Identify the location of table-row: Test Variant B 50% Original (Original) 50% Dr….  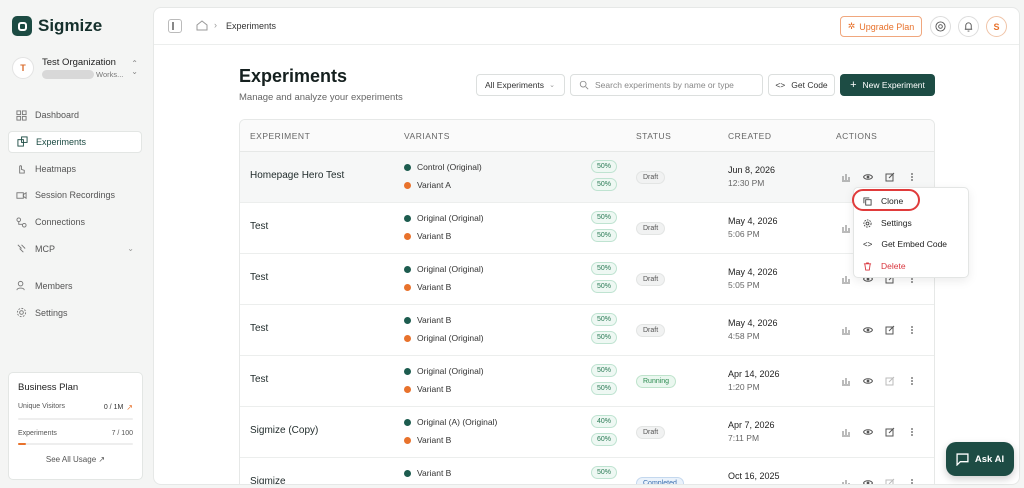
(587, 330).